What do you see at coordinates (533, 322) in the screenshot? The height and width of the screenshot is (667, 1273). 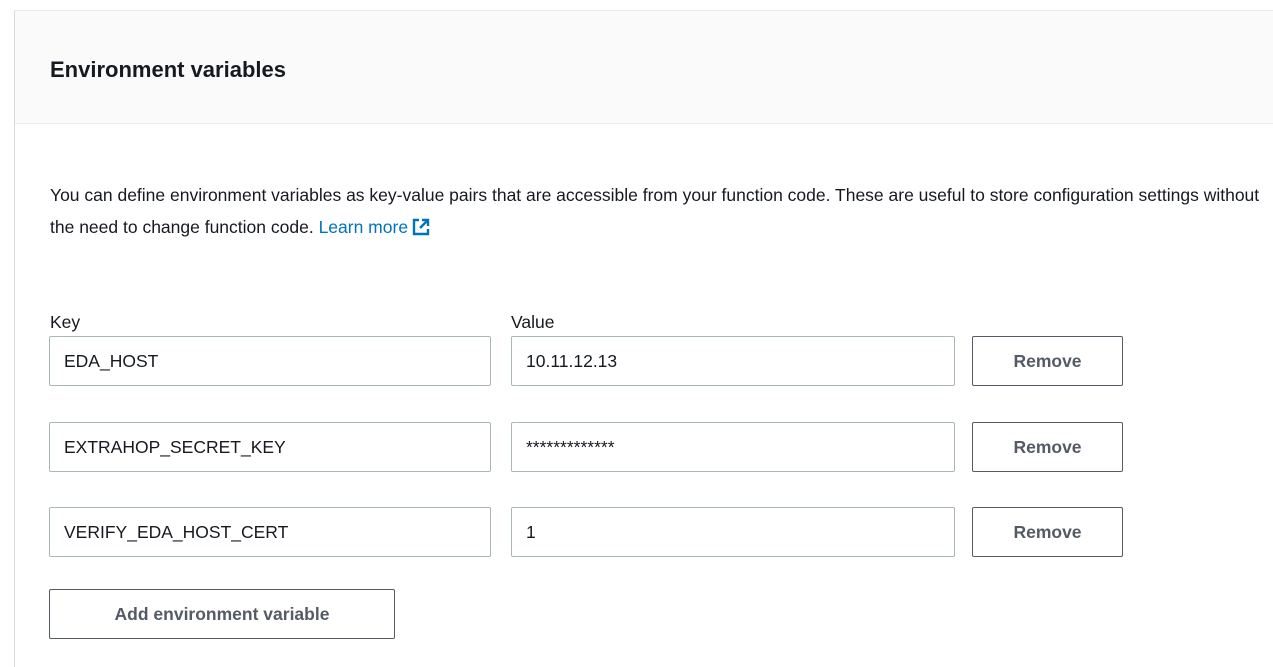 I see `value-column-label: Value` at bounding box center [533, 322].